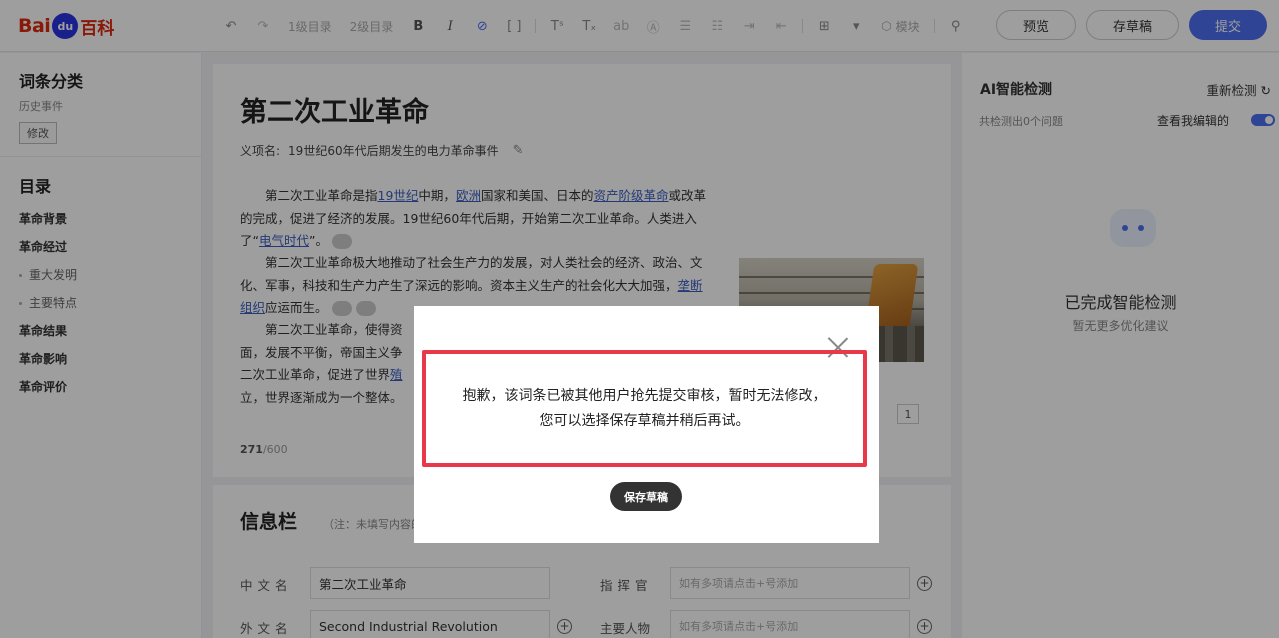  Describe the element at coordinates (646, 496) in the screenshot. I see `dialog-save-draft-button: 保存草稿` at that location.